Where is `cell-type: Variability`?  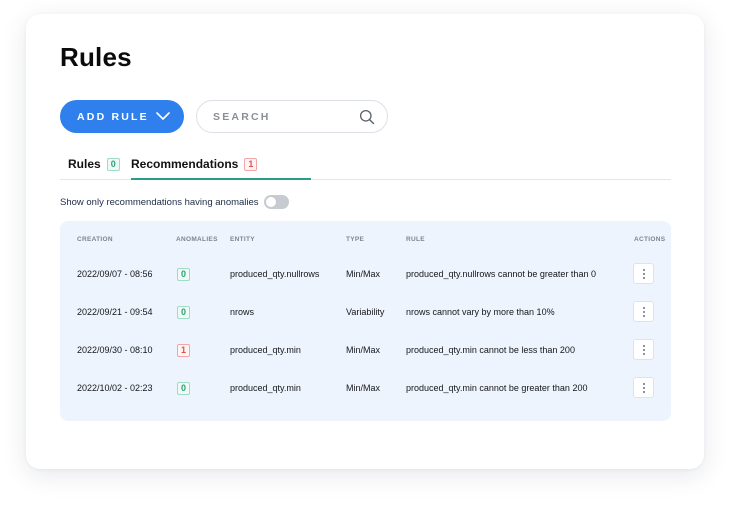 cell-type: Variability is located at coordinates (365, 312).